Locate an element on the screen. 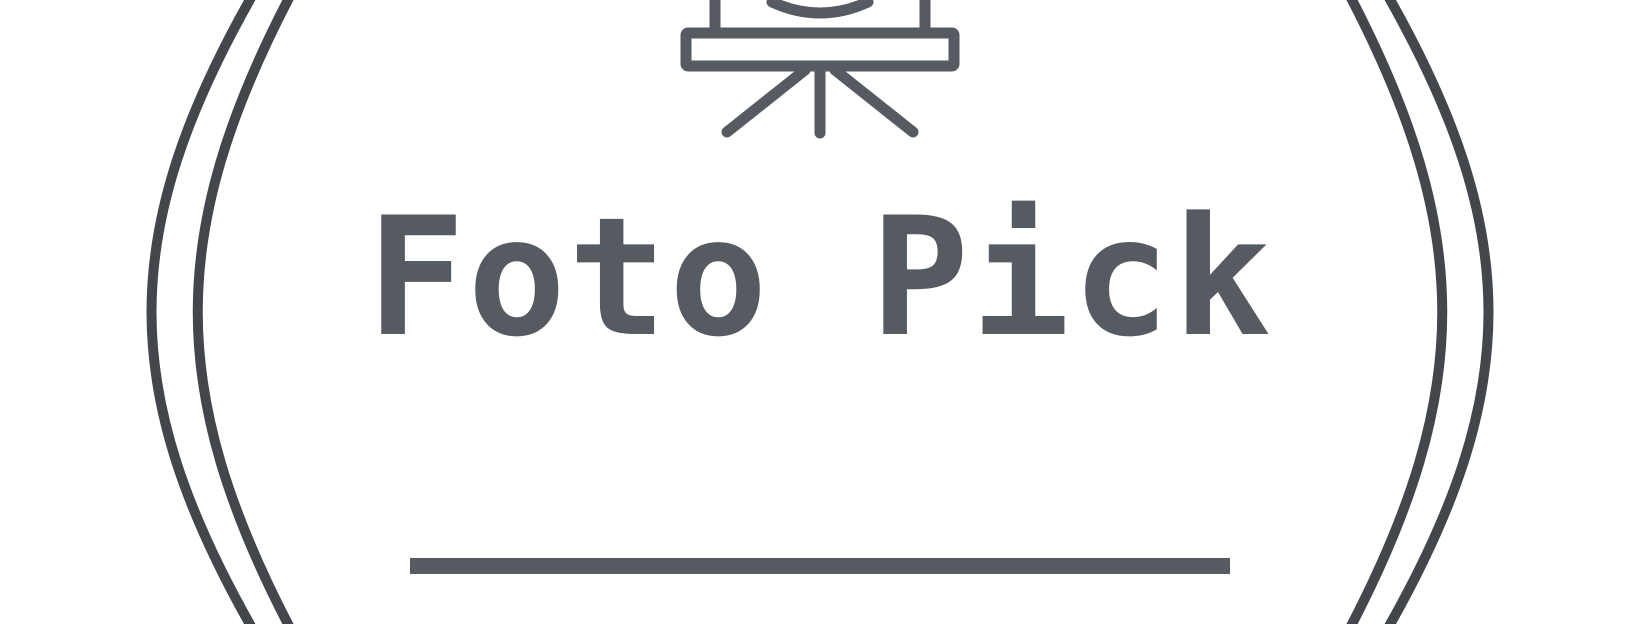  underline-bar is located at coordinates (820, 566).